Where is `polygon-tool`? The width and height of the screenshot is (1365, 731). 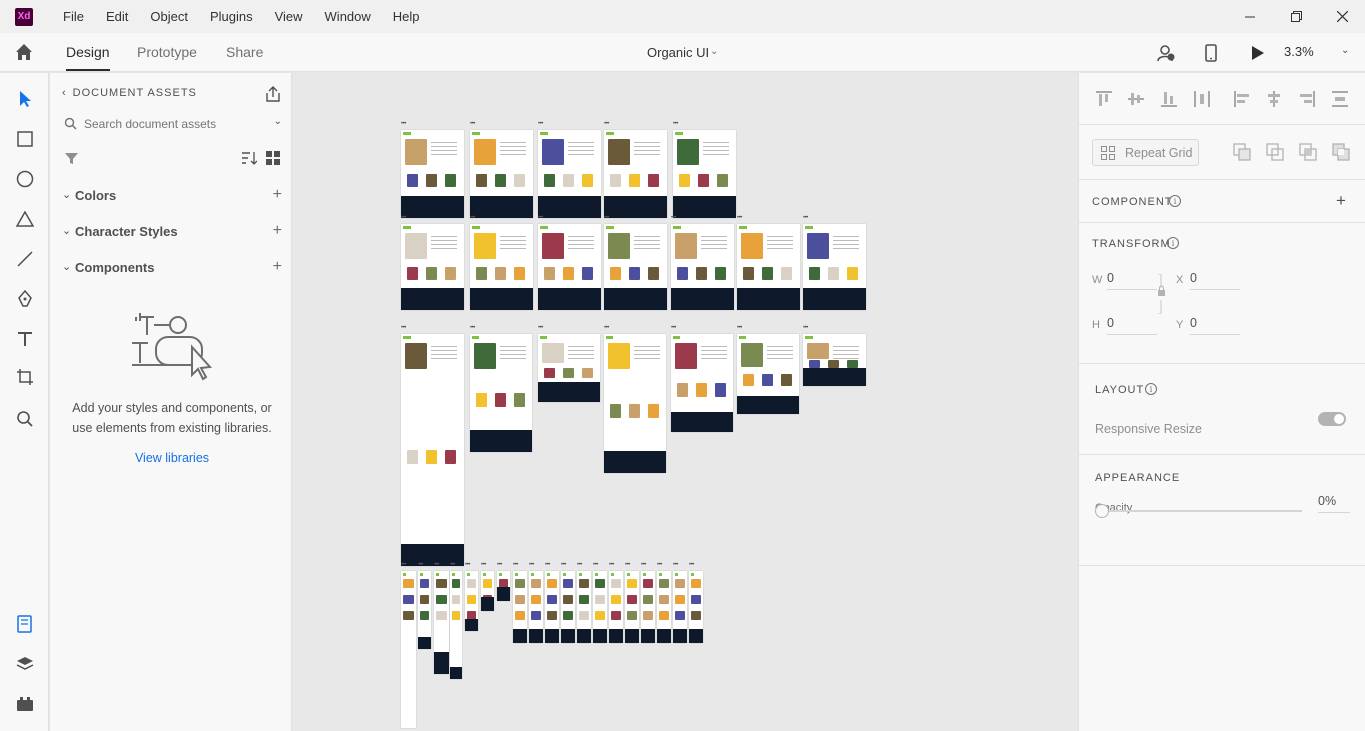
polygon-tool is located at coordinates (25, 219).